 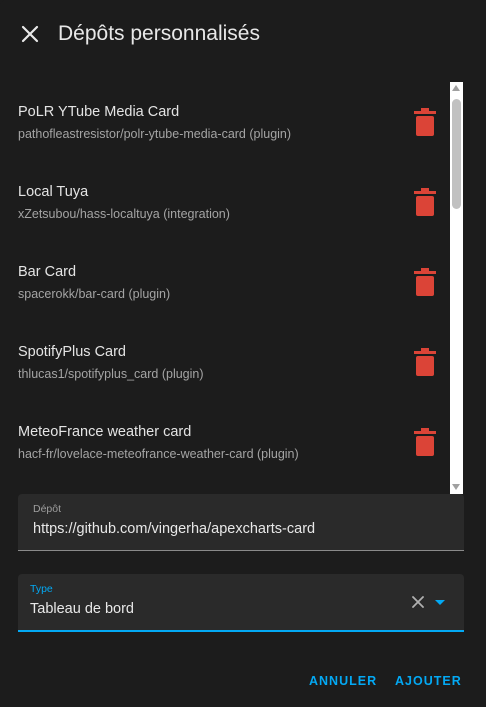 I want to click on repository-name: MeteoFrance weather card, so click(x=105, y=432).